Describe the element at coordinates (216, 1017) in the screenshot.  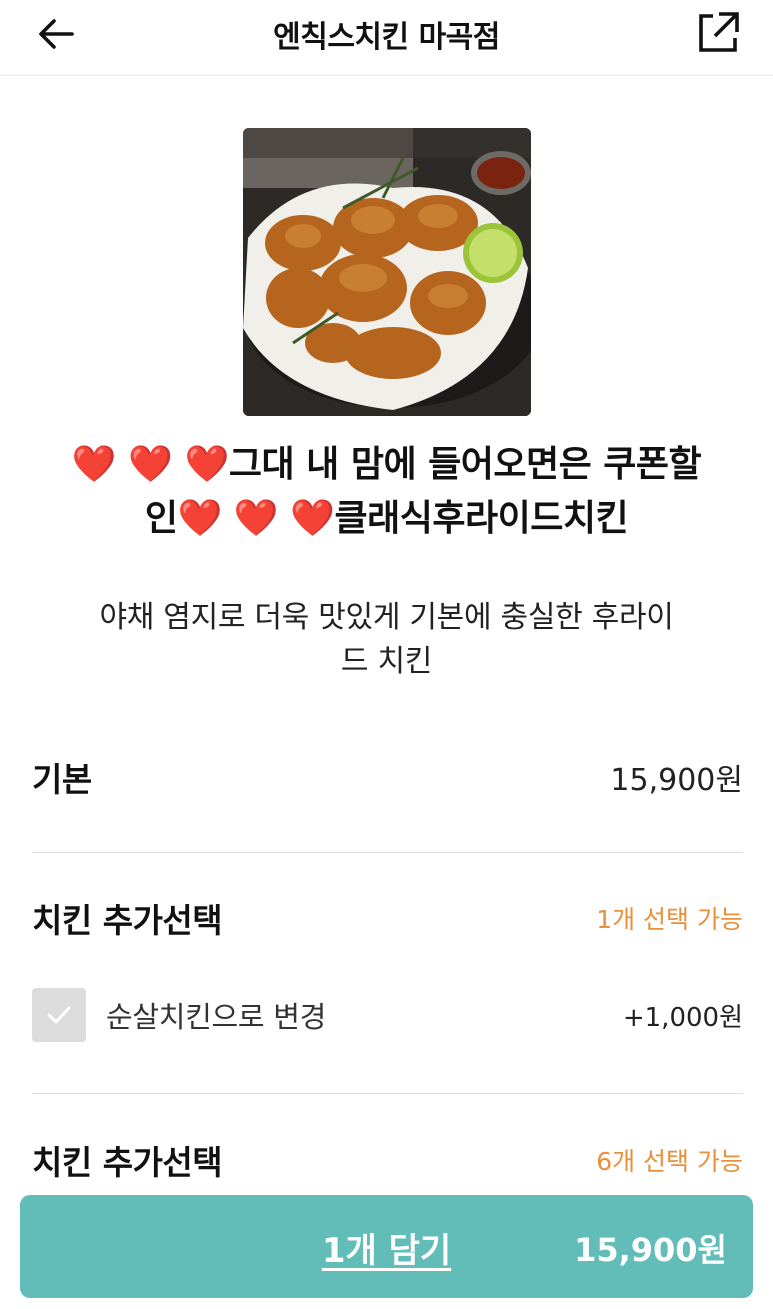
I see `option-label: 순살치킨으로 변경` at that location.